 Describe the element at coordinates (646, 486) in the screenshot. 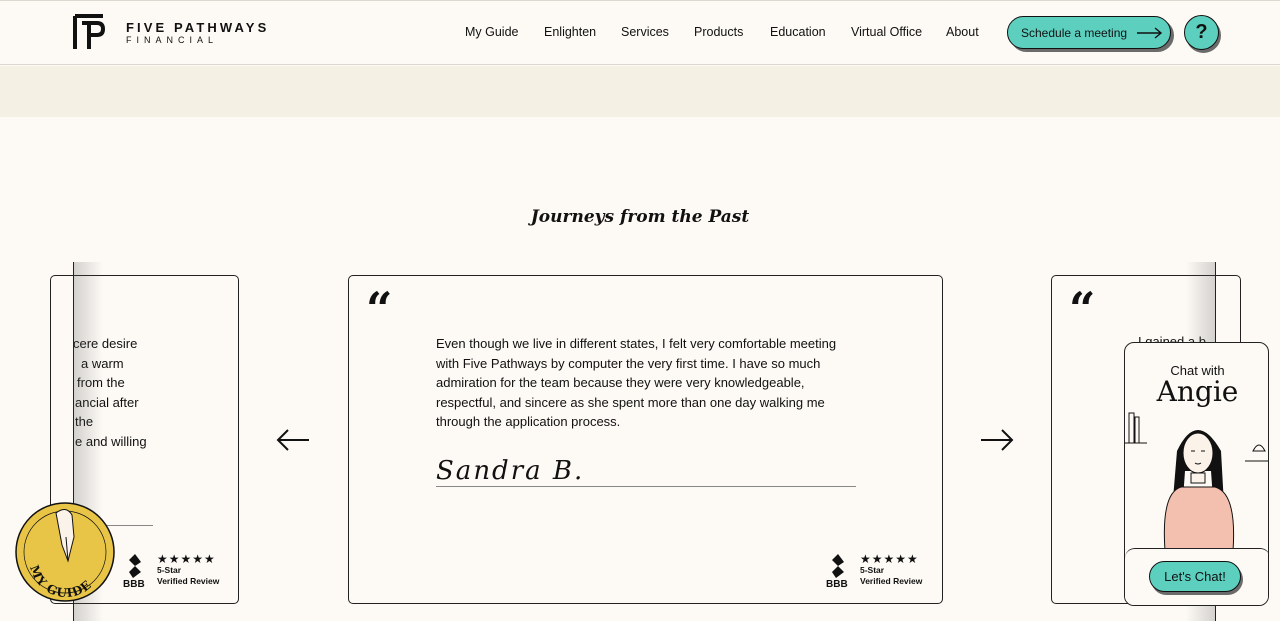

I see `signature-line` at that location.